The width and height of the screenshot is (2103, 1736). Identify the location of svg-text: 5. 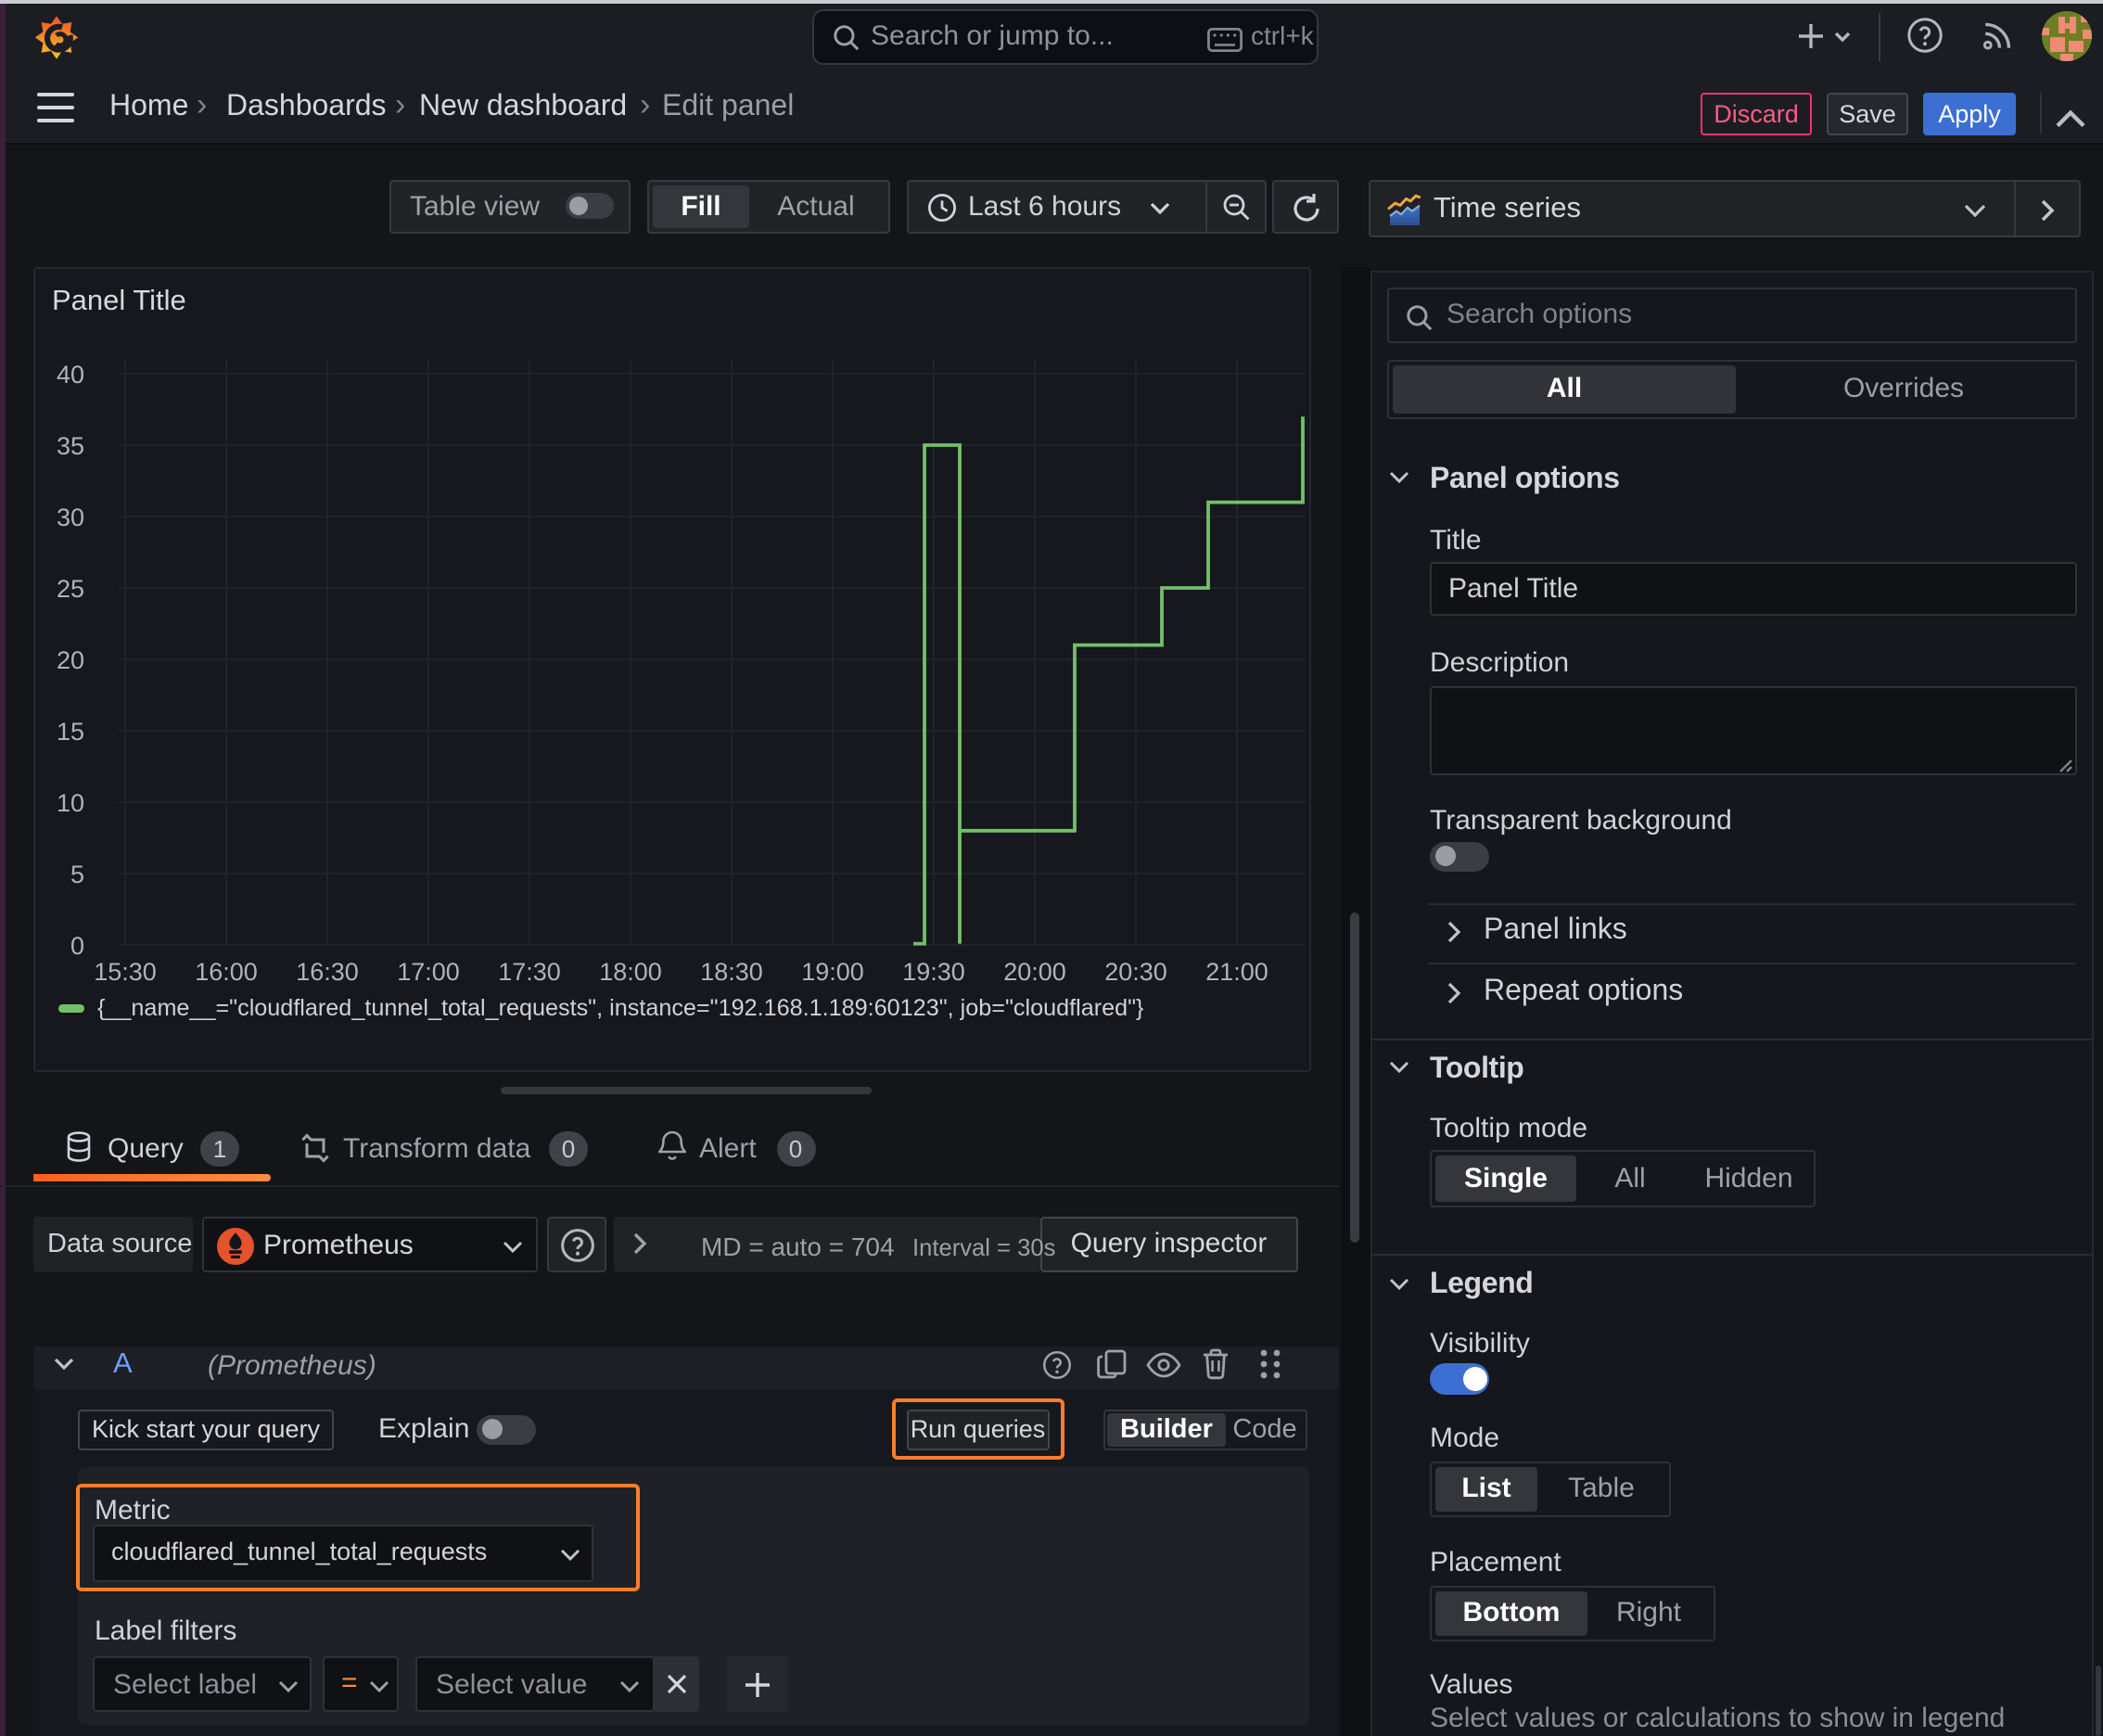
(76, 874).